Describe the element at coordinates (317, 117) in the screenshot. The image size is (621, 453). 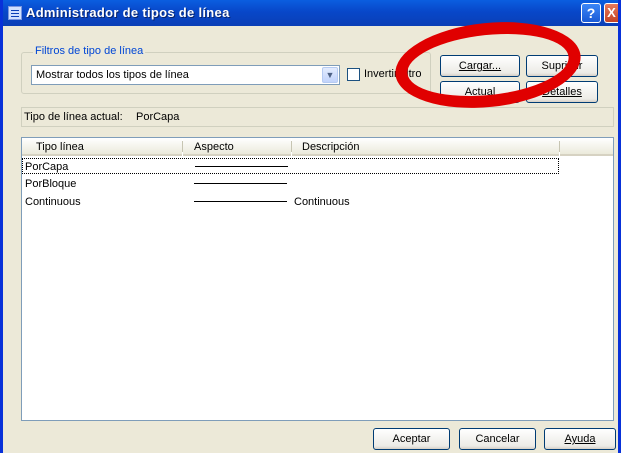
I see `current-linetype-bar: Tipo de línea actual: PorCapa` at that location.